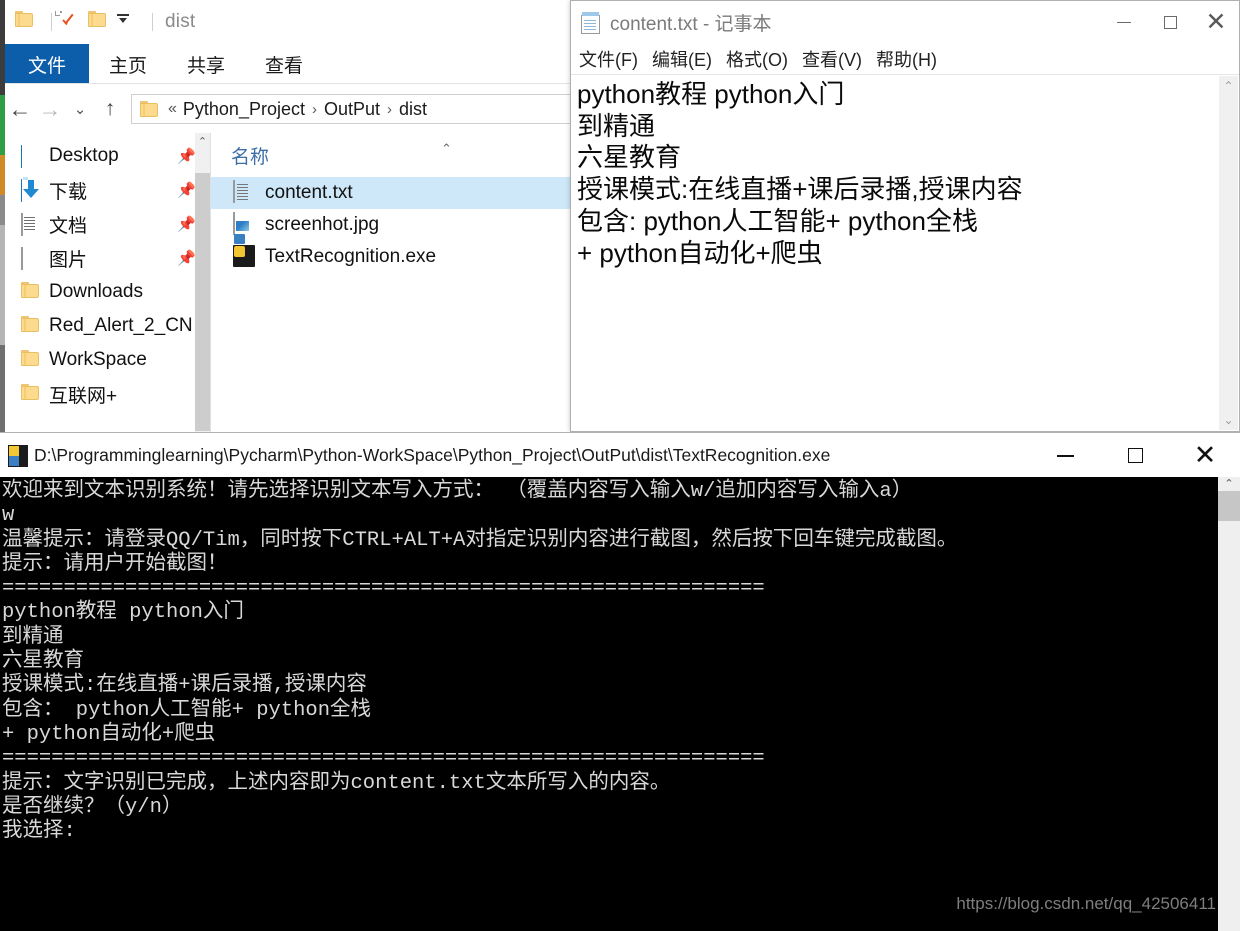  Describe the element at coordinates (172, 109) in the screenshot. I see `breadcrumb-overflow-icon: «` at that location.